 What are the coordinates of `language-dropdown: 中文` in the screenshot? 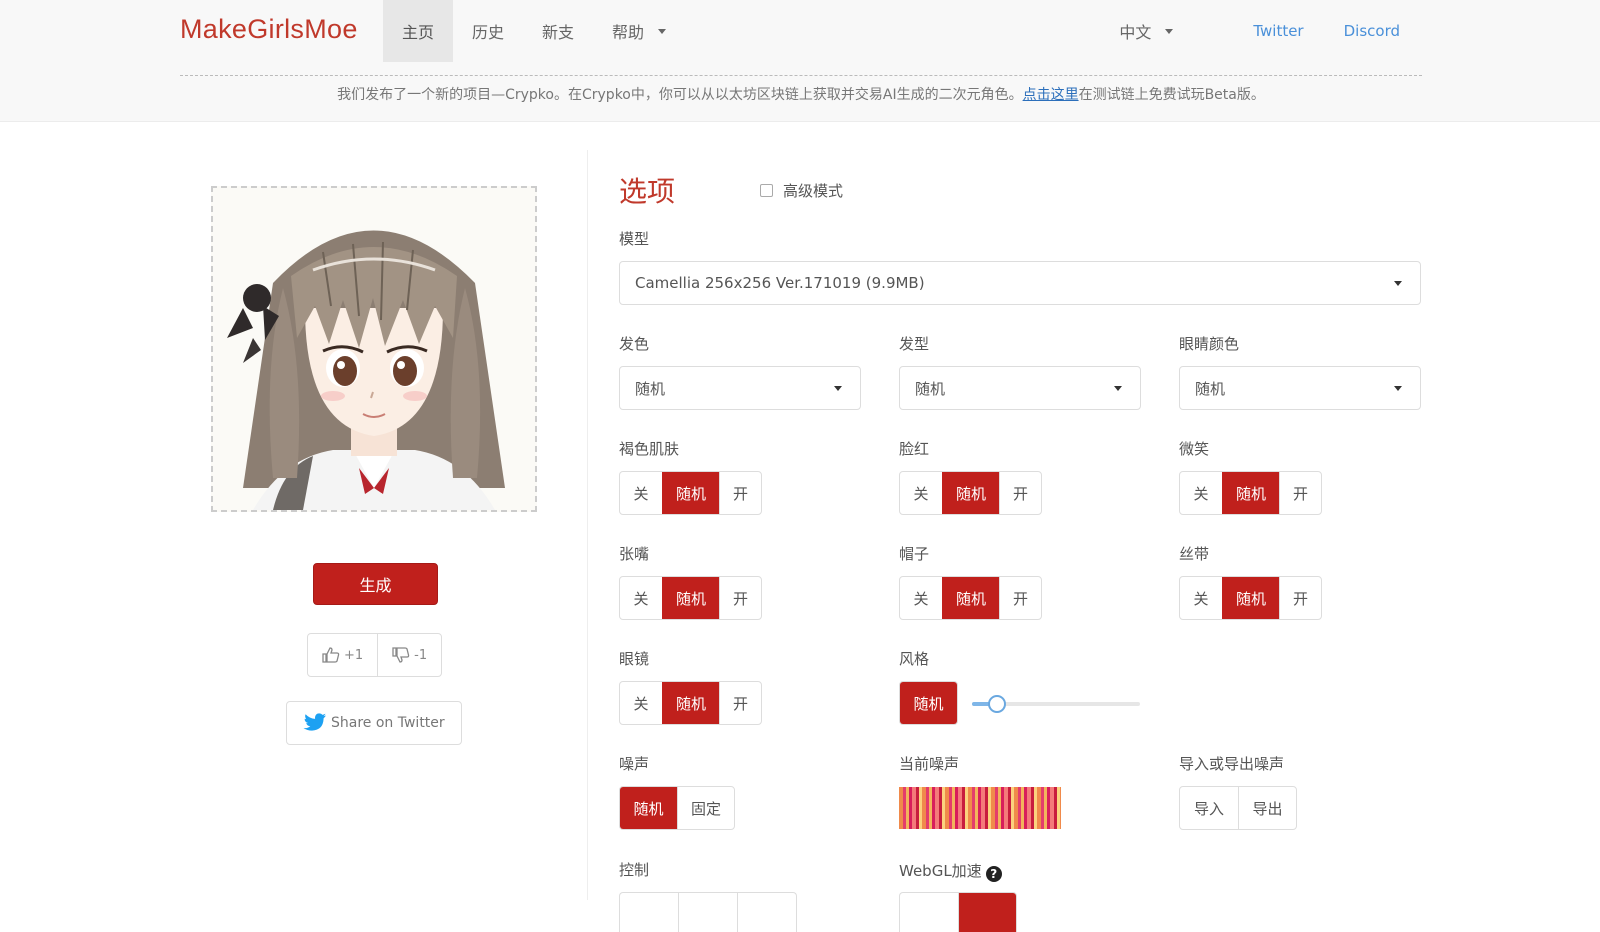 It's located at (1146, 31).